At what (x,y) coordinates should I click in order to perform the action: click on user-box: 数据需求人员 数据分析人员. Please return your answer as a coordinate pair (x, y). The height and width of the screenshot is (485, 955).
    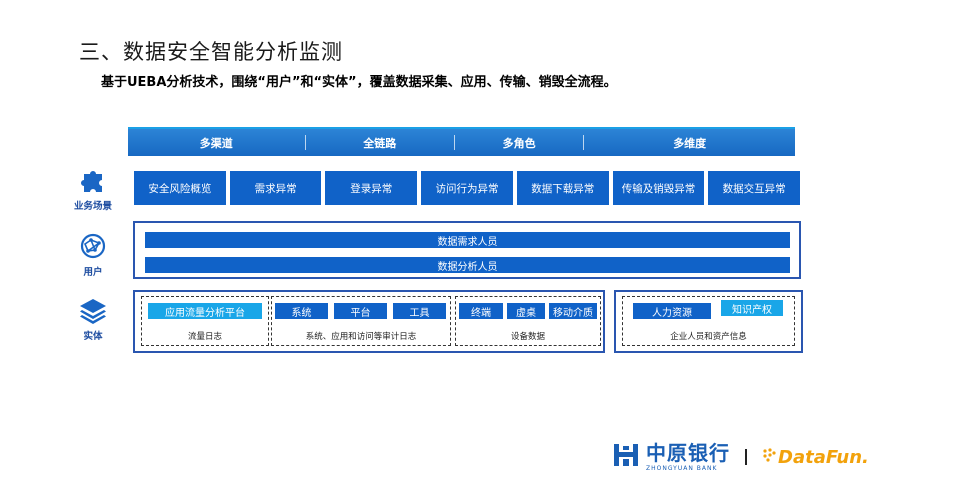
    Looking at the image, I should click on (467, 250).